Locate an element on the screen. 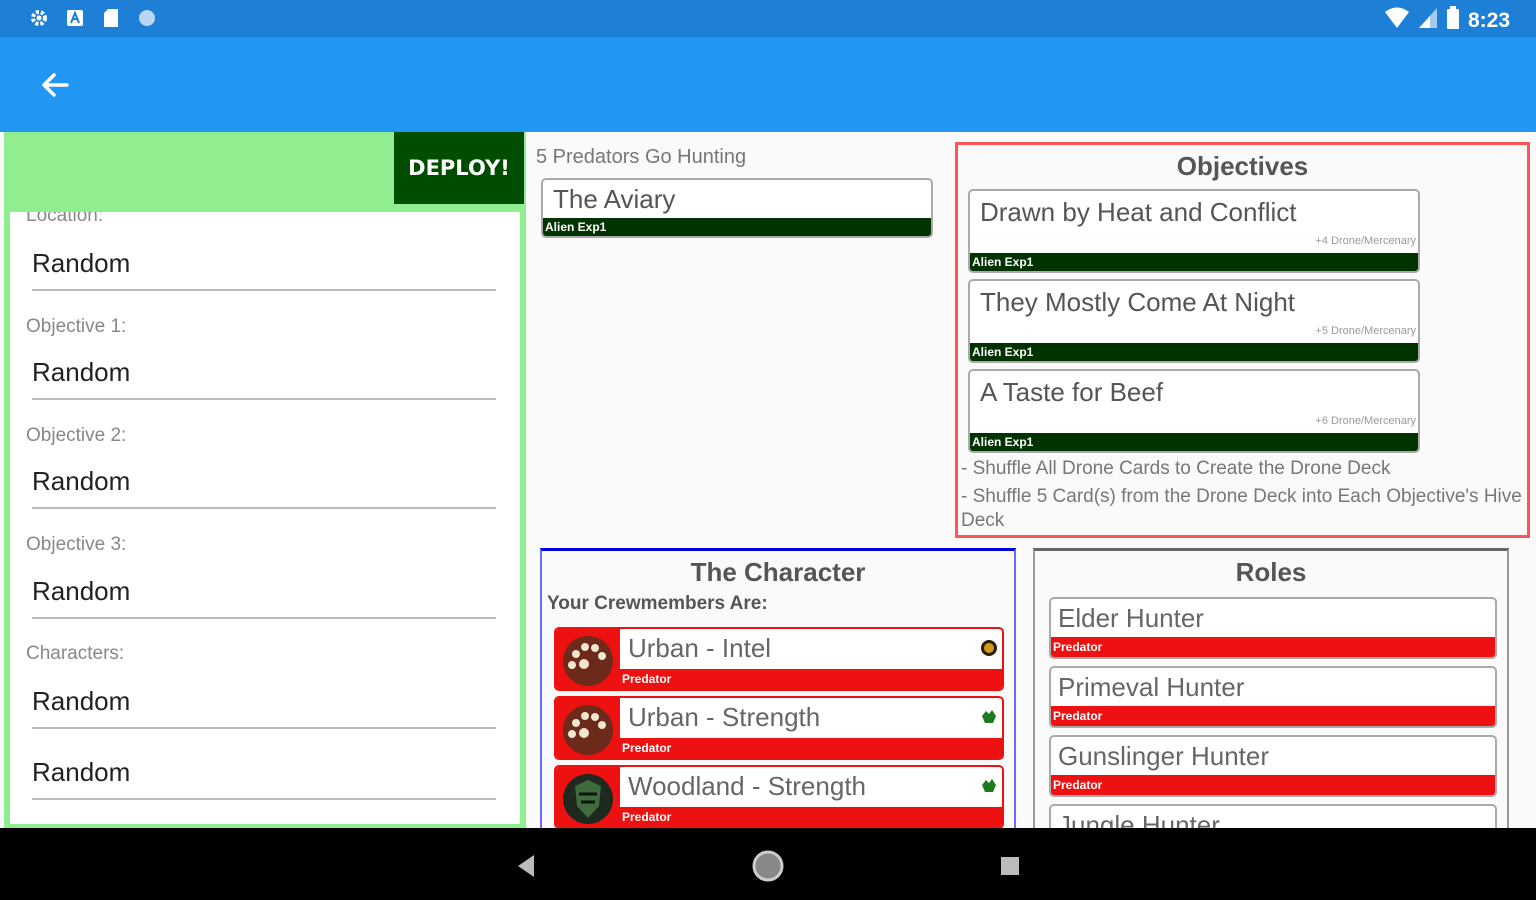  crewmember-name: Woodland - Strength is located at coordinates (747, 786).